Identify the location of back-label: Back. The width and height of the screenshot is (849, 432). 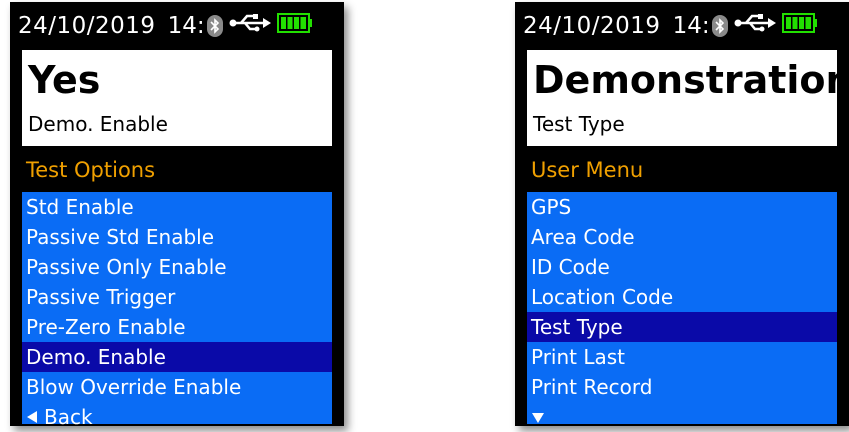
(68, 415).